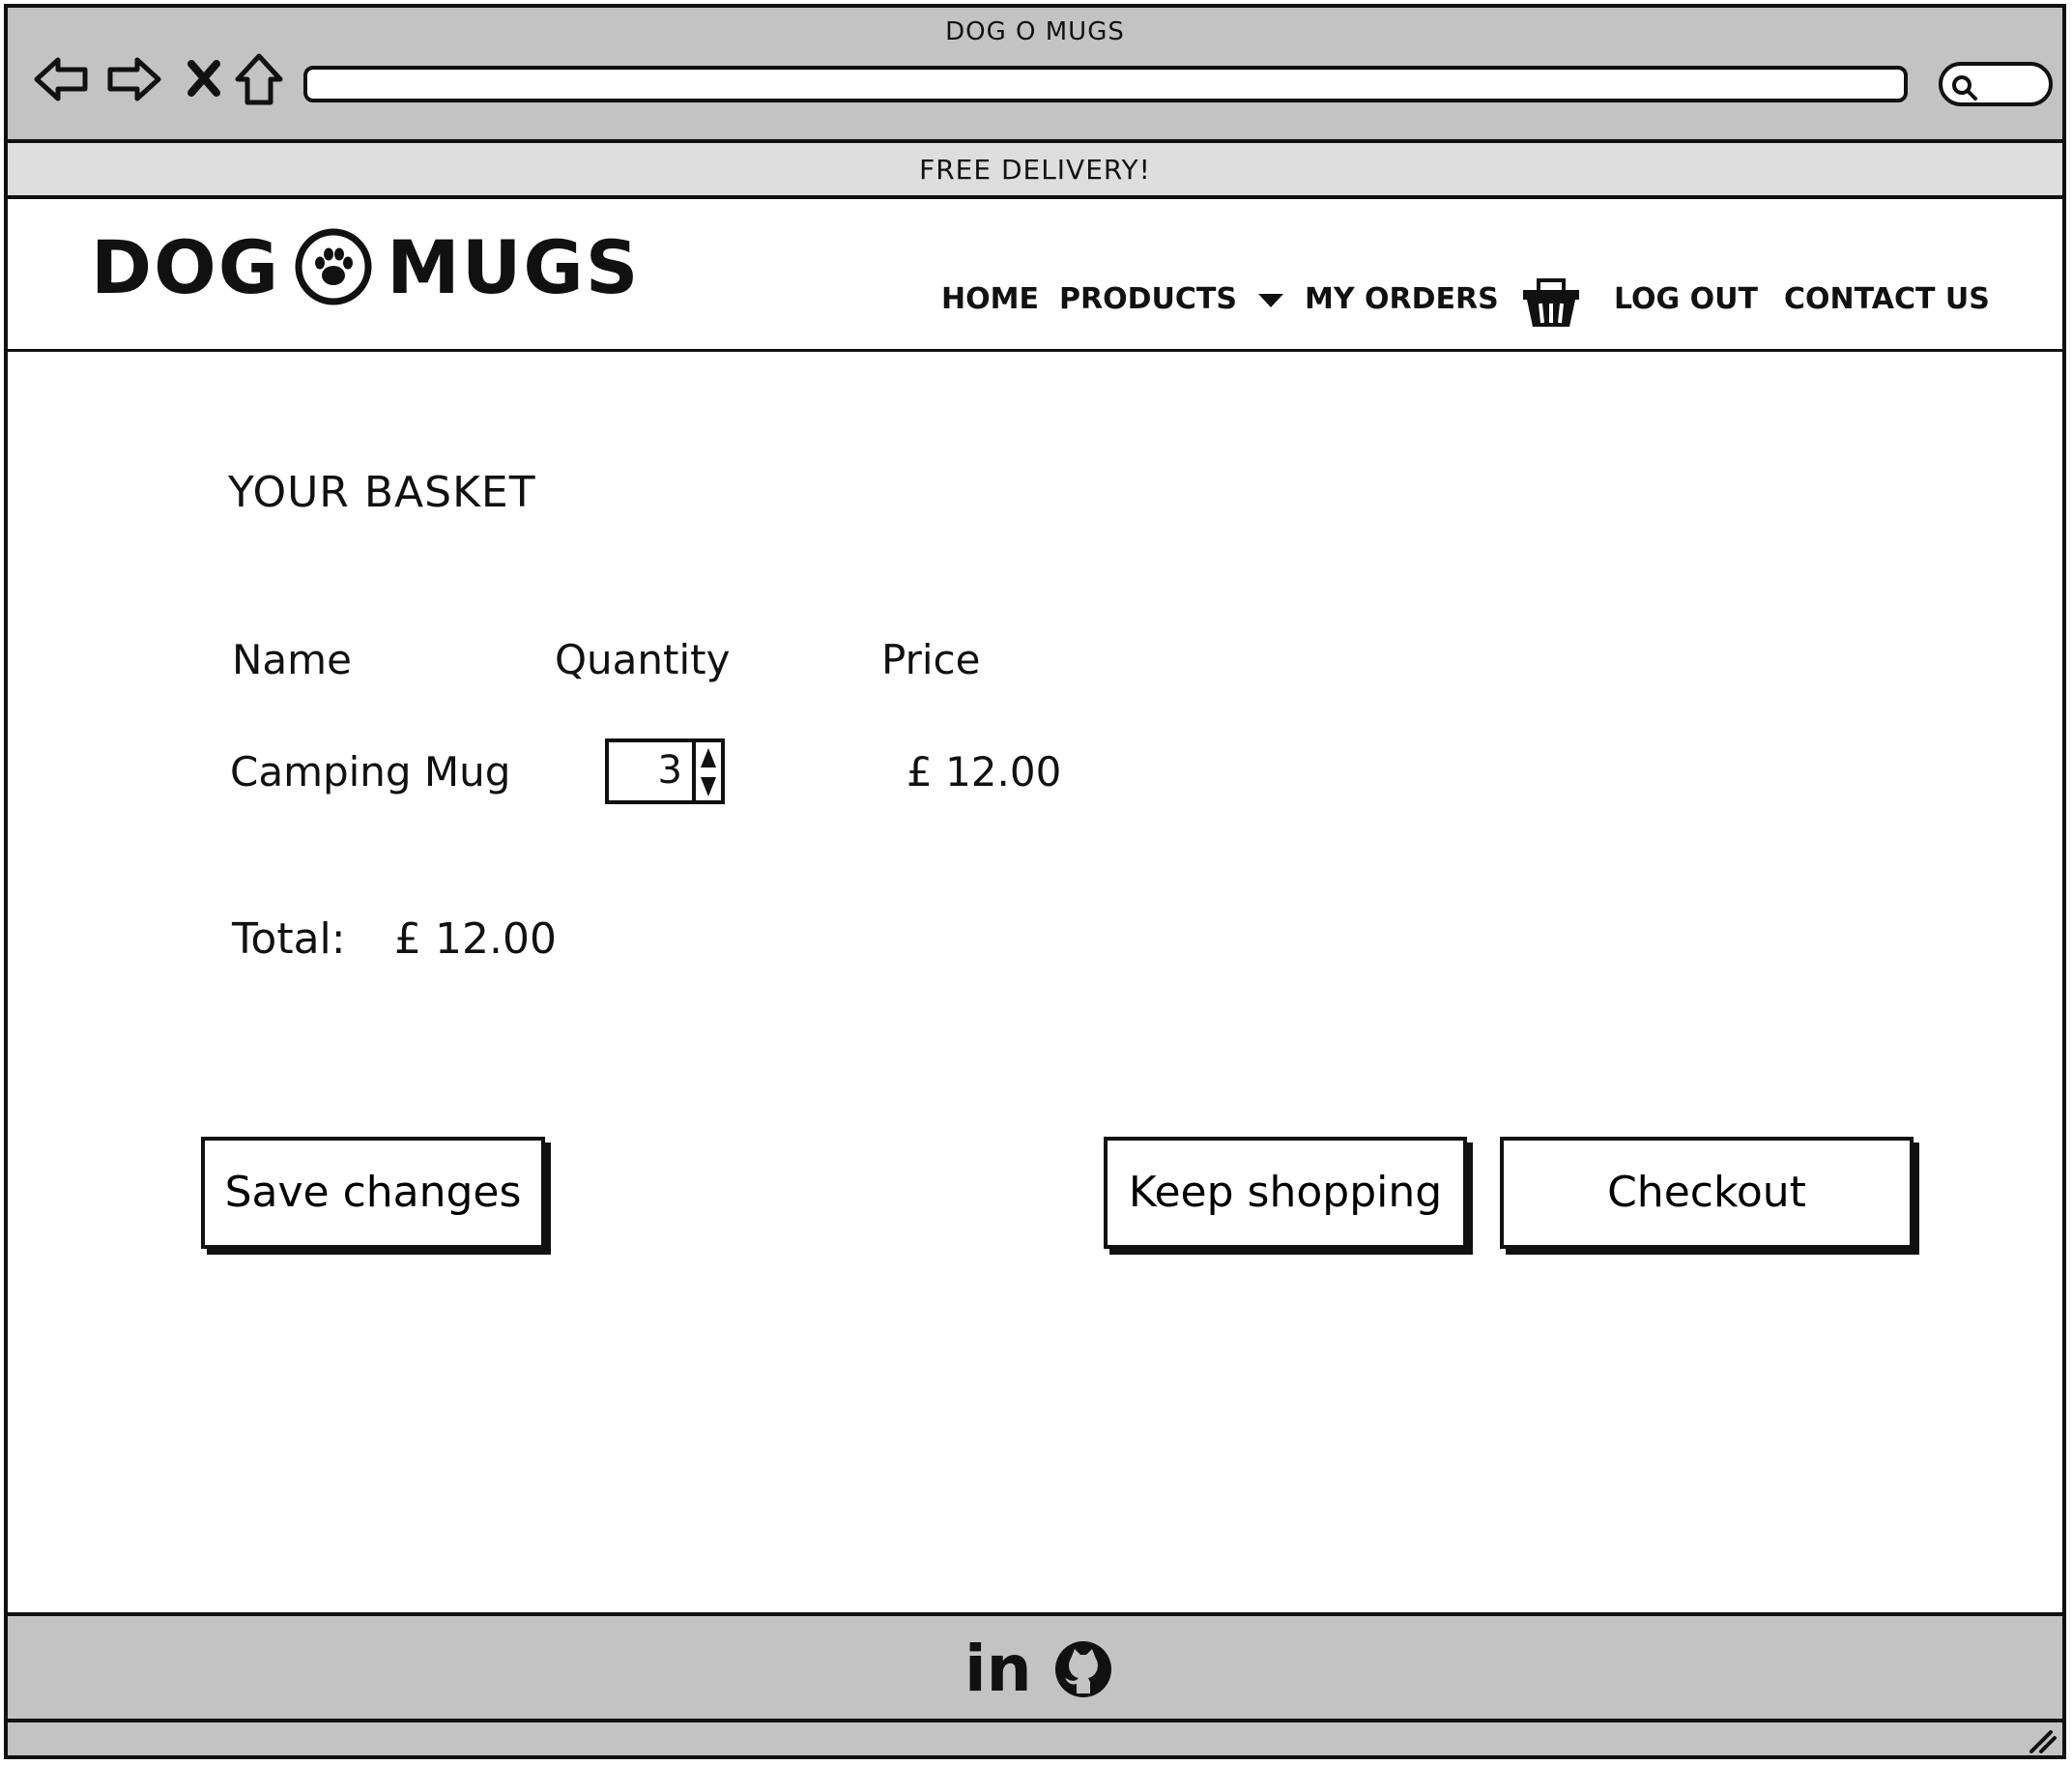 This screenshot has width=2072, height=1765. I want to click on linkedin-icon: in, so click(998, 1669).